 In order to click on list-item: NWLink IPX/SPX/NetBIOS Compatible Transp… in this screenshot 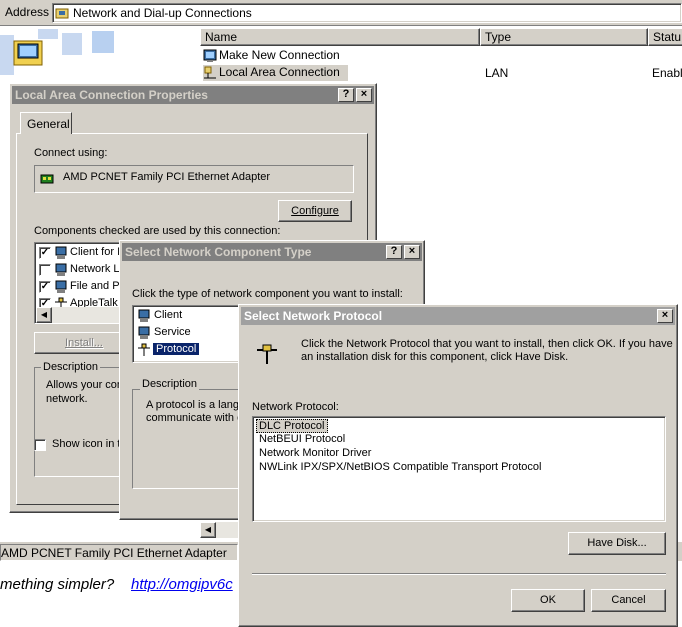, I will do `click(456, 468)`.